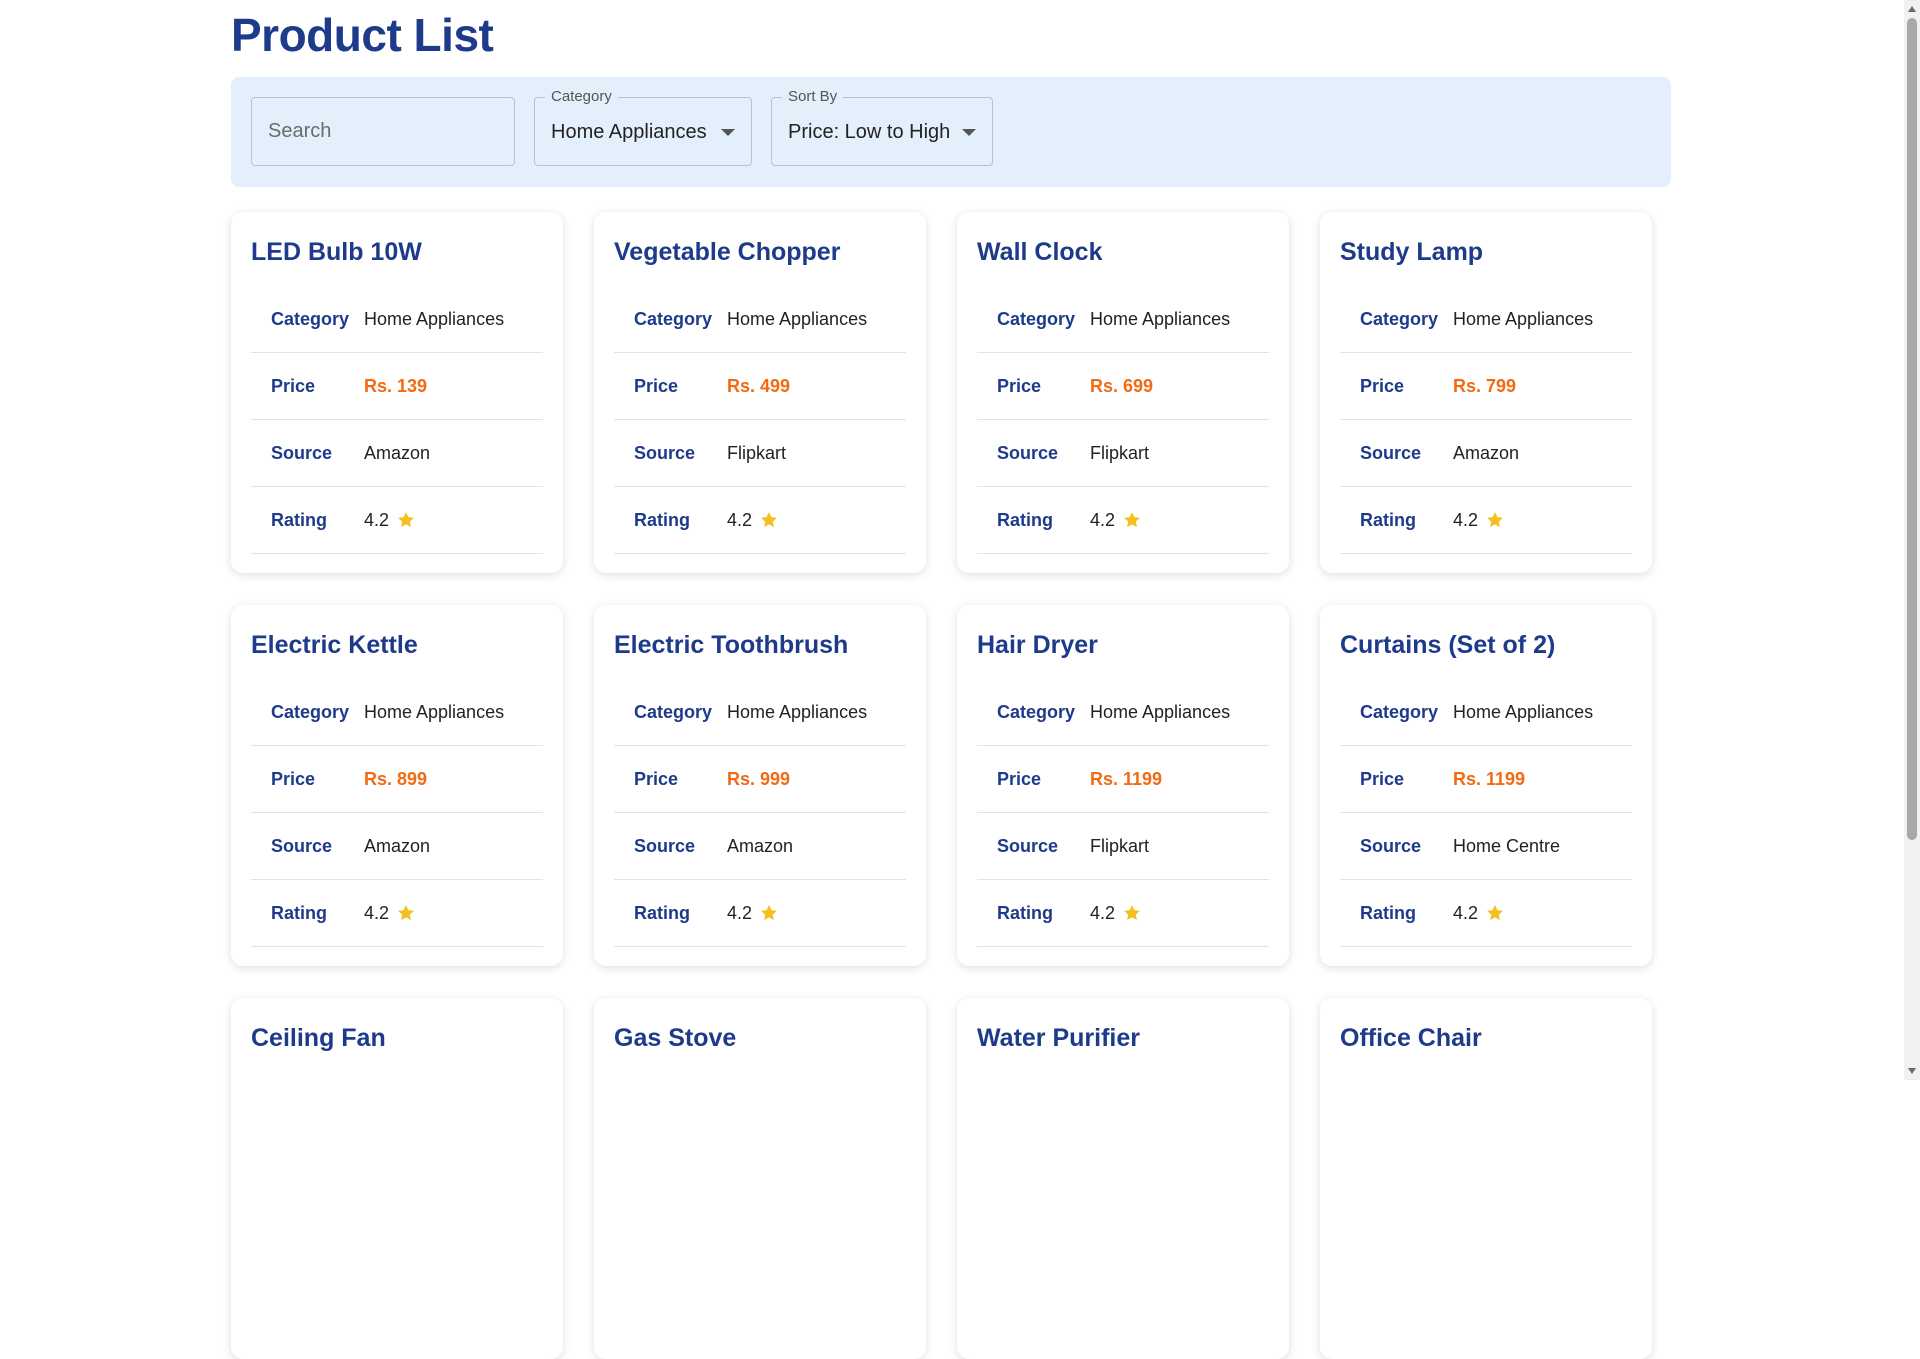 The image size is (1920, 1359). I want to click on search-field, so click(383, 131).